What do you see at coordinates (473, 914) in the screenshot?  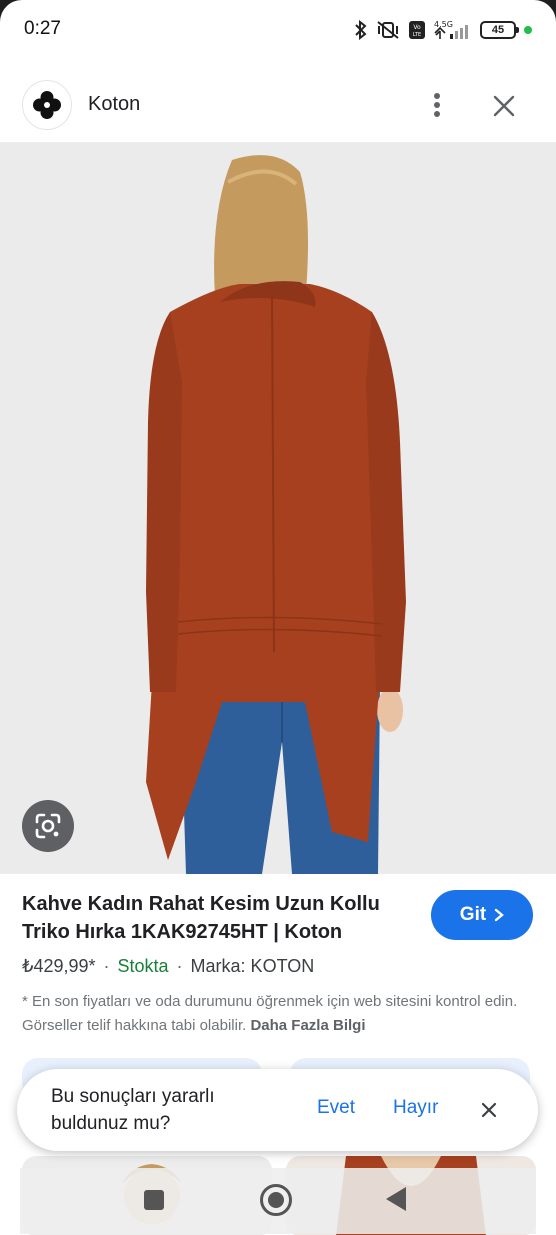 I see `visit-button-label: Git` at bounding box center [473, 914].